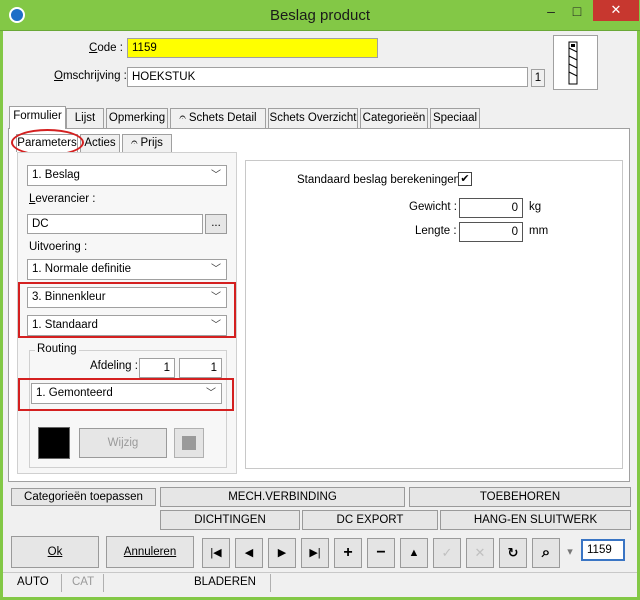 The height and width of the screenshot is (600, 640). What do you see at coordinates (455, 118) in the screenshot?
I see `tab-speciaal: Speciaal` at bounding box center [455, 118].